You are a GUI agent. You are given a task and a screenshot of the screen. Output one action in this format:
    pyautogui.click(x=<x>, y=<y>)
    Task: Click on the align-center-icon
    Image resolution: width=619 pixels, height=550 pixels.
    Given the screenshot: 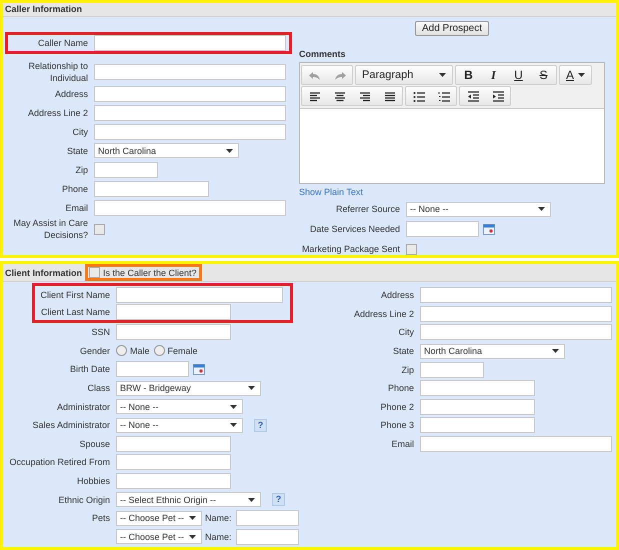 What is the action you would take?
    pyautogui.click(x=339, y=96)
    